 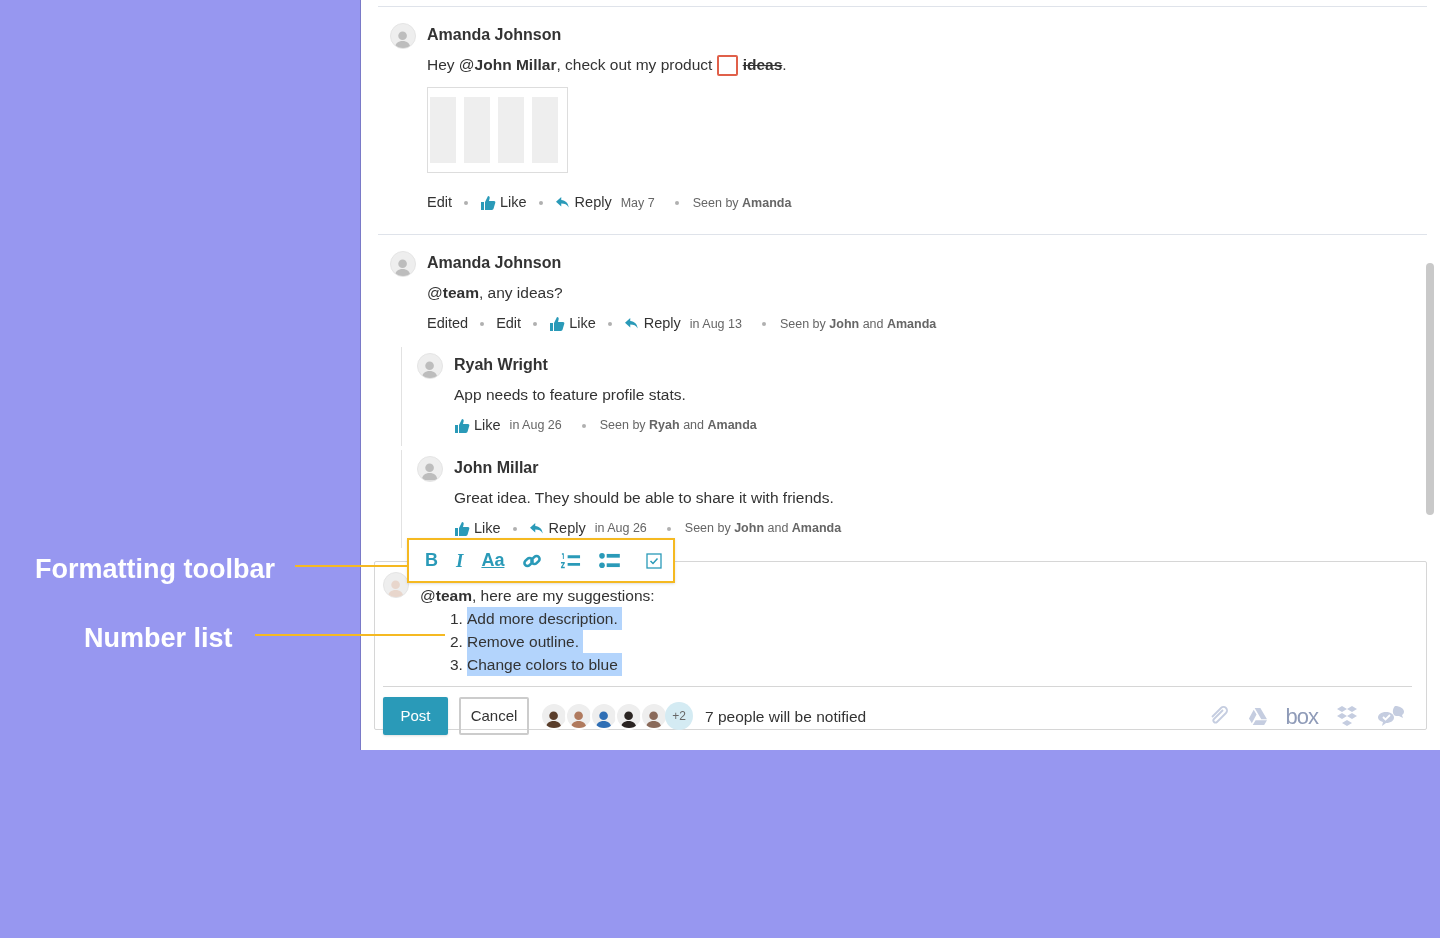 I want to click on checkbox-icon, so click(x=654, y=560).